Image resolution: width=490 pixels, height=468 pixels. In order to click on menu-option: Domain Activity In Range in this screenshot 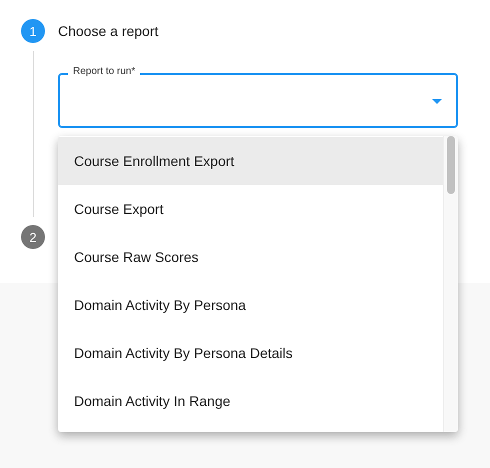, I will do `click(250, 401)`.